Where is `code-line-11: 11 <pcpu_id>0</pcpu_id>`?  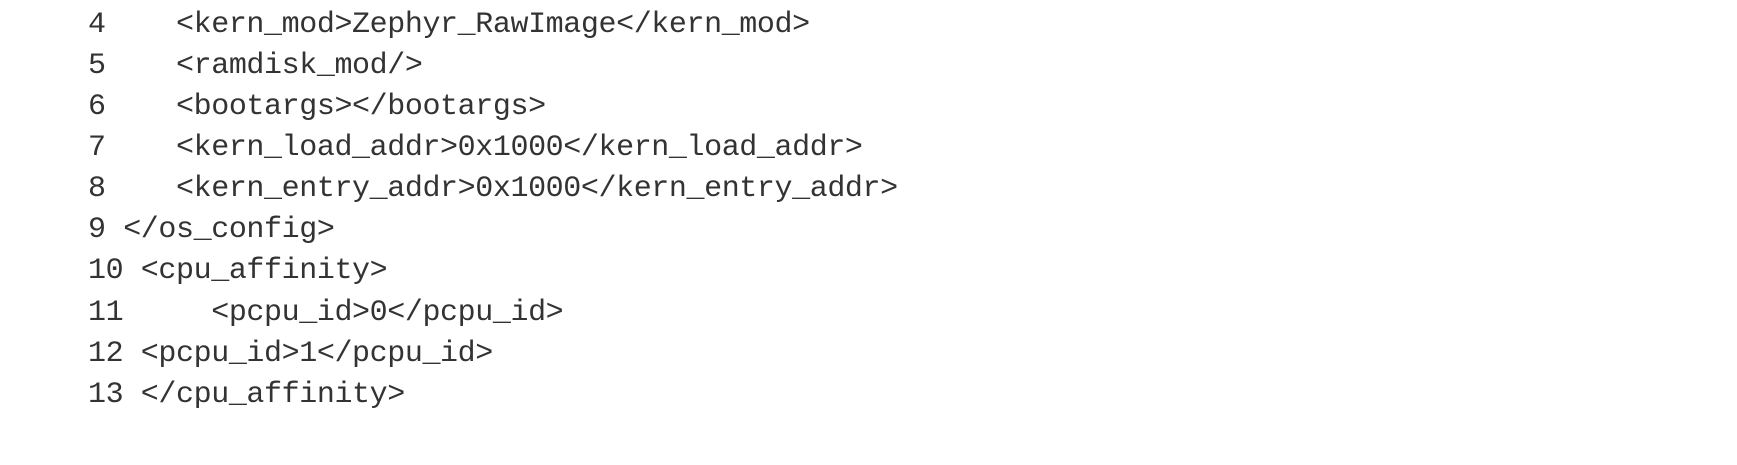
code-line-11: 11 <pcpu_id>0</pcpu_id> is located at coordinates (326, 313).